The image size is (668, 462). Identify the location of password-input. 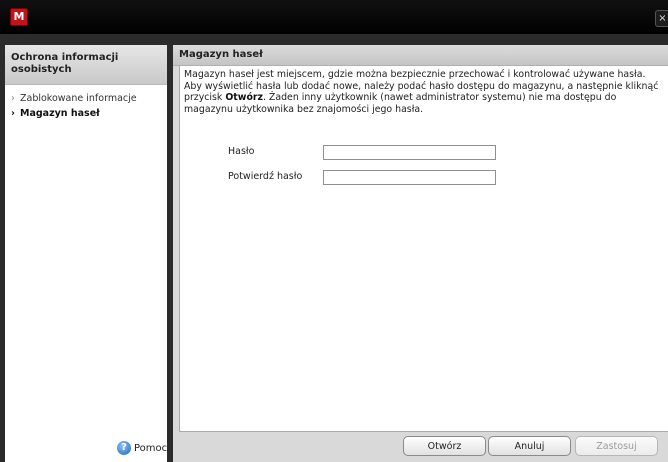
(409, 152).